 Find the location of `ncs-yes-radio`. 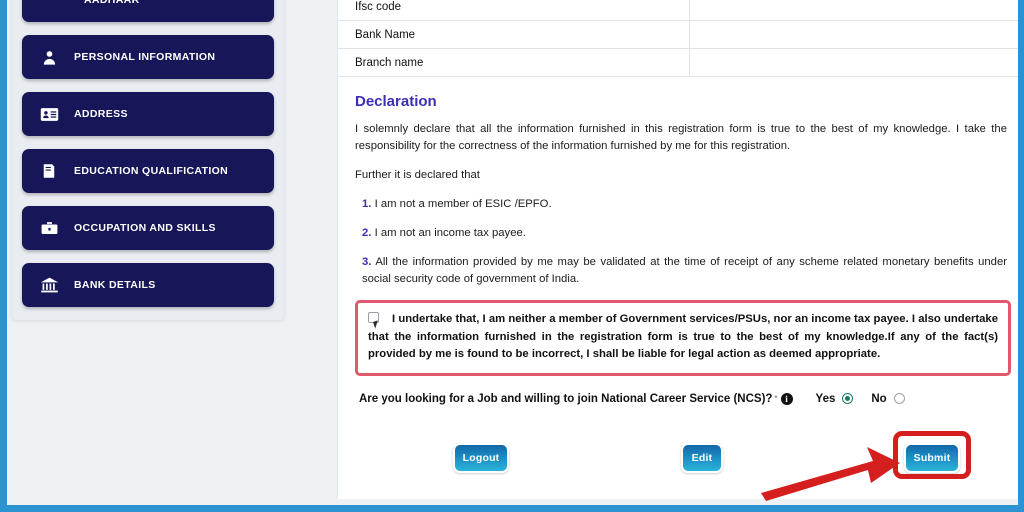

ncs-yes-radio is located at coordinates (848, 398).